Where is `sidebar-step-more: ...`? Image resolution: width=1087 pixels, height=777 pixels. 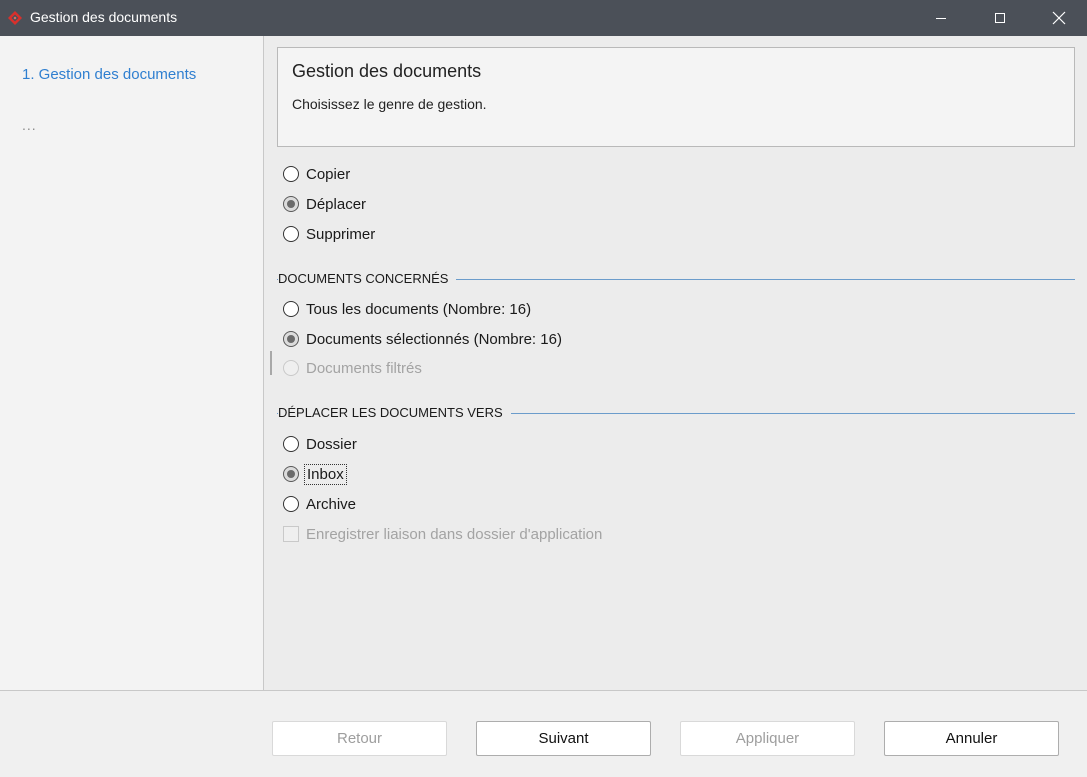
sidebar-step-more: ... is located at coordinates (29, 125).